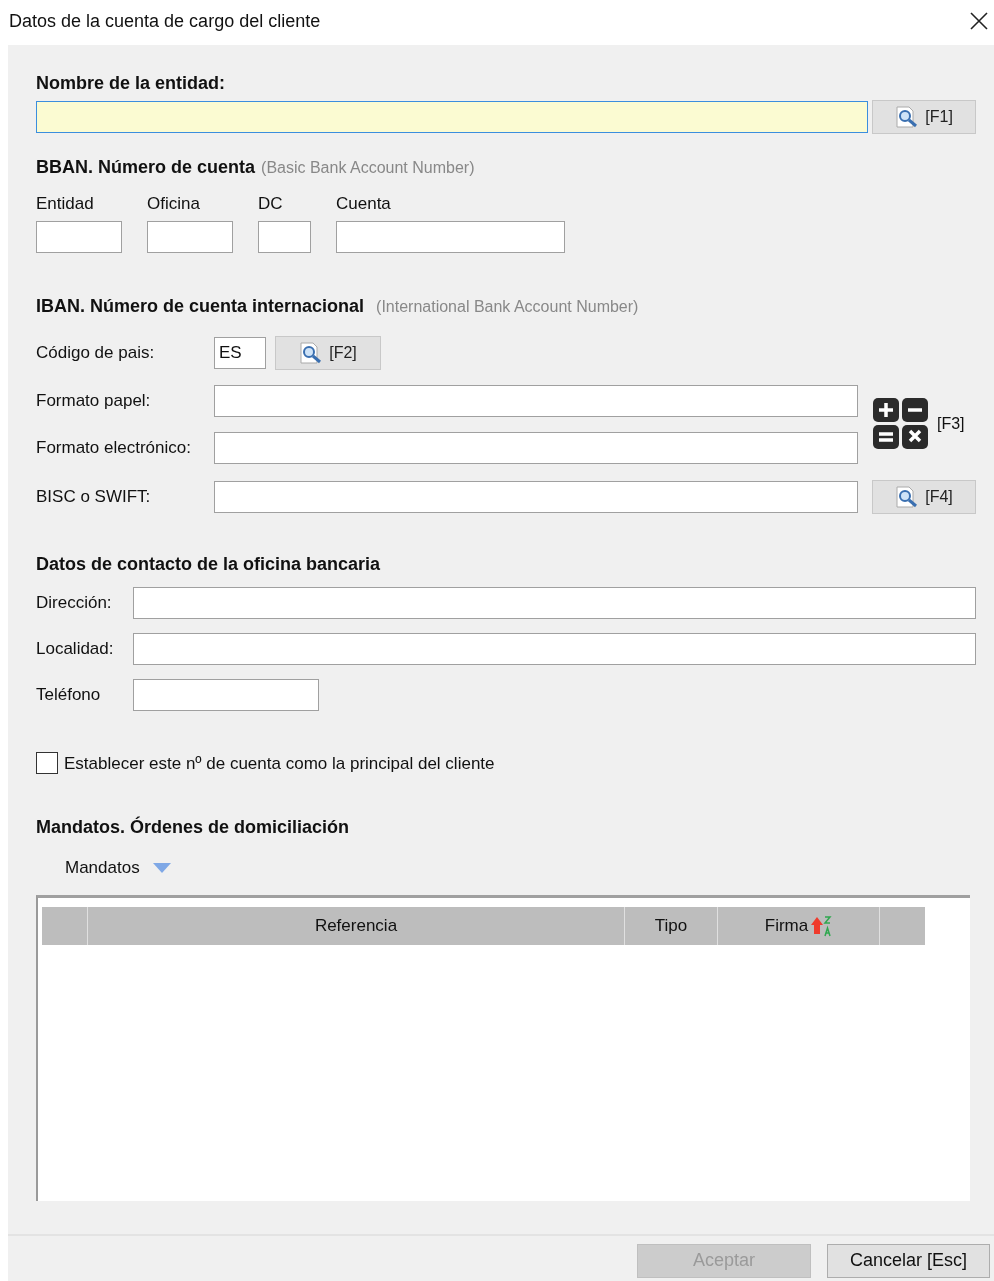 The image size is (994, 1281). I want to click on shortcut-label: [F3], so click(951, 424).